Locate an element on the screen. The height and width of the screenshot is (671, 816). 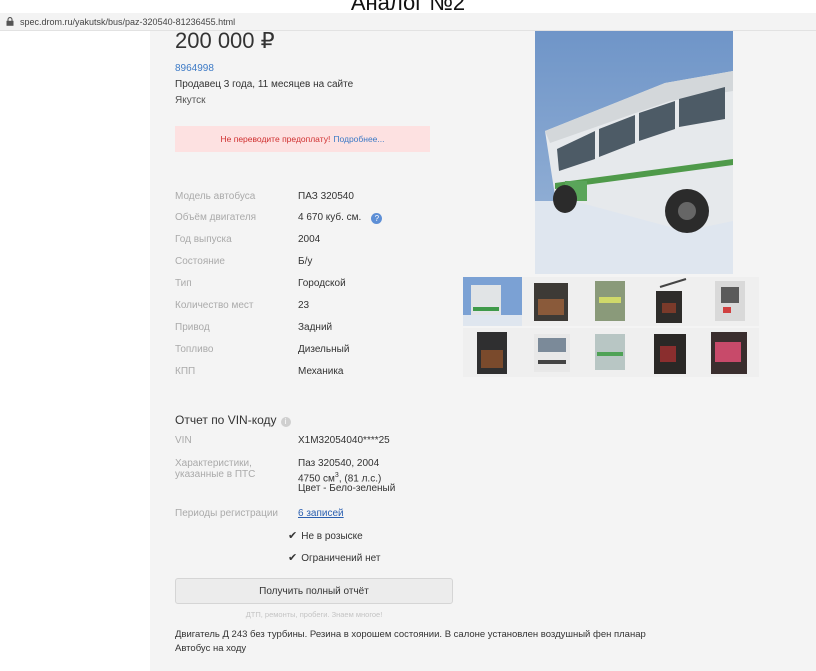
spec-label: Привод is located at coordinates (192, 327).